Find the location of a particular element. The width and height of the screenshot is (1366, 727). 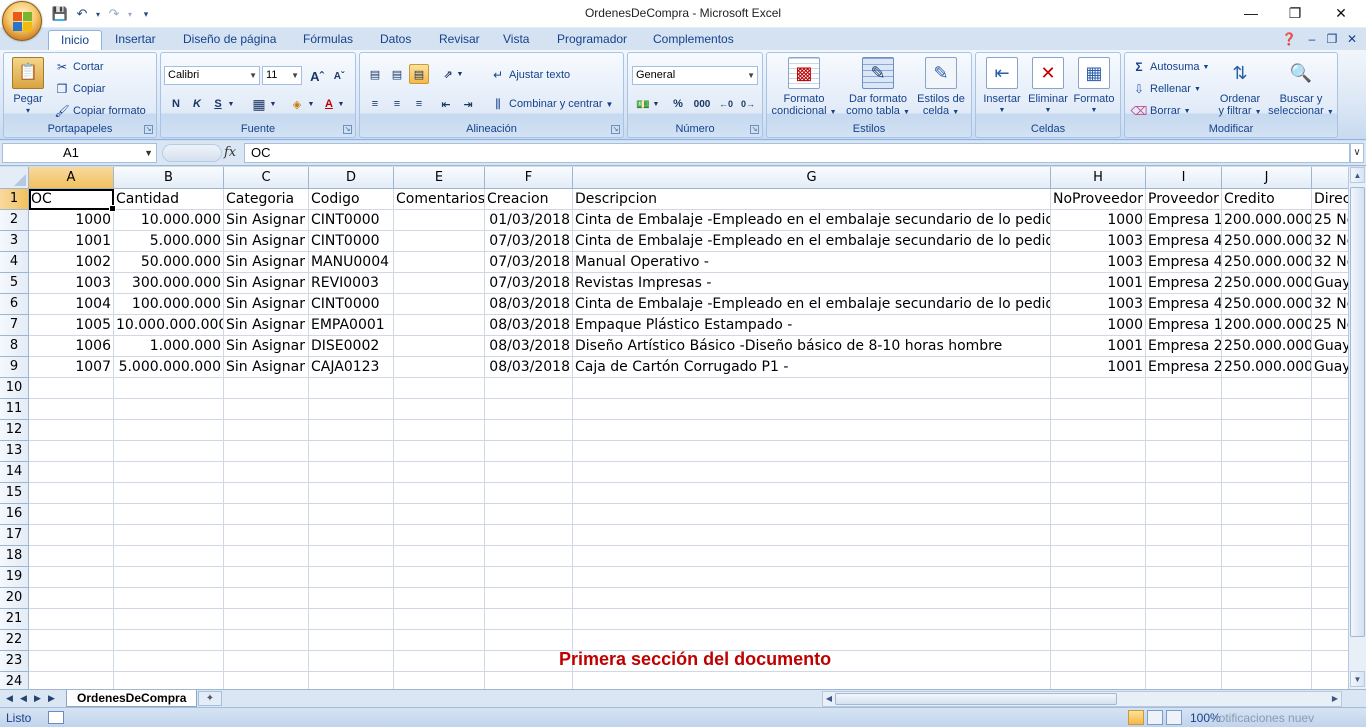

insert-function-icon: fx is located at coordinates (230, 152).